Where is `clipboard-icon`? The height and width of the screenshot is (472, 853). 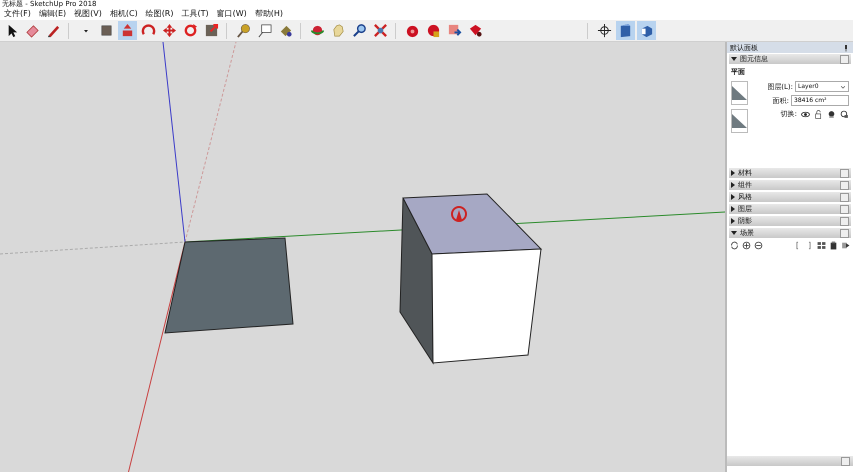 clipboard-icon is located at coordinates (833, 245).